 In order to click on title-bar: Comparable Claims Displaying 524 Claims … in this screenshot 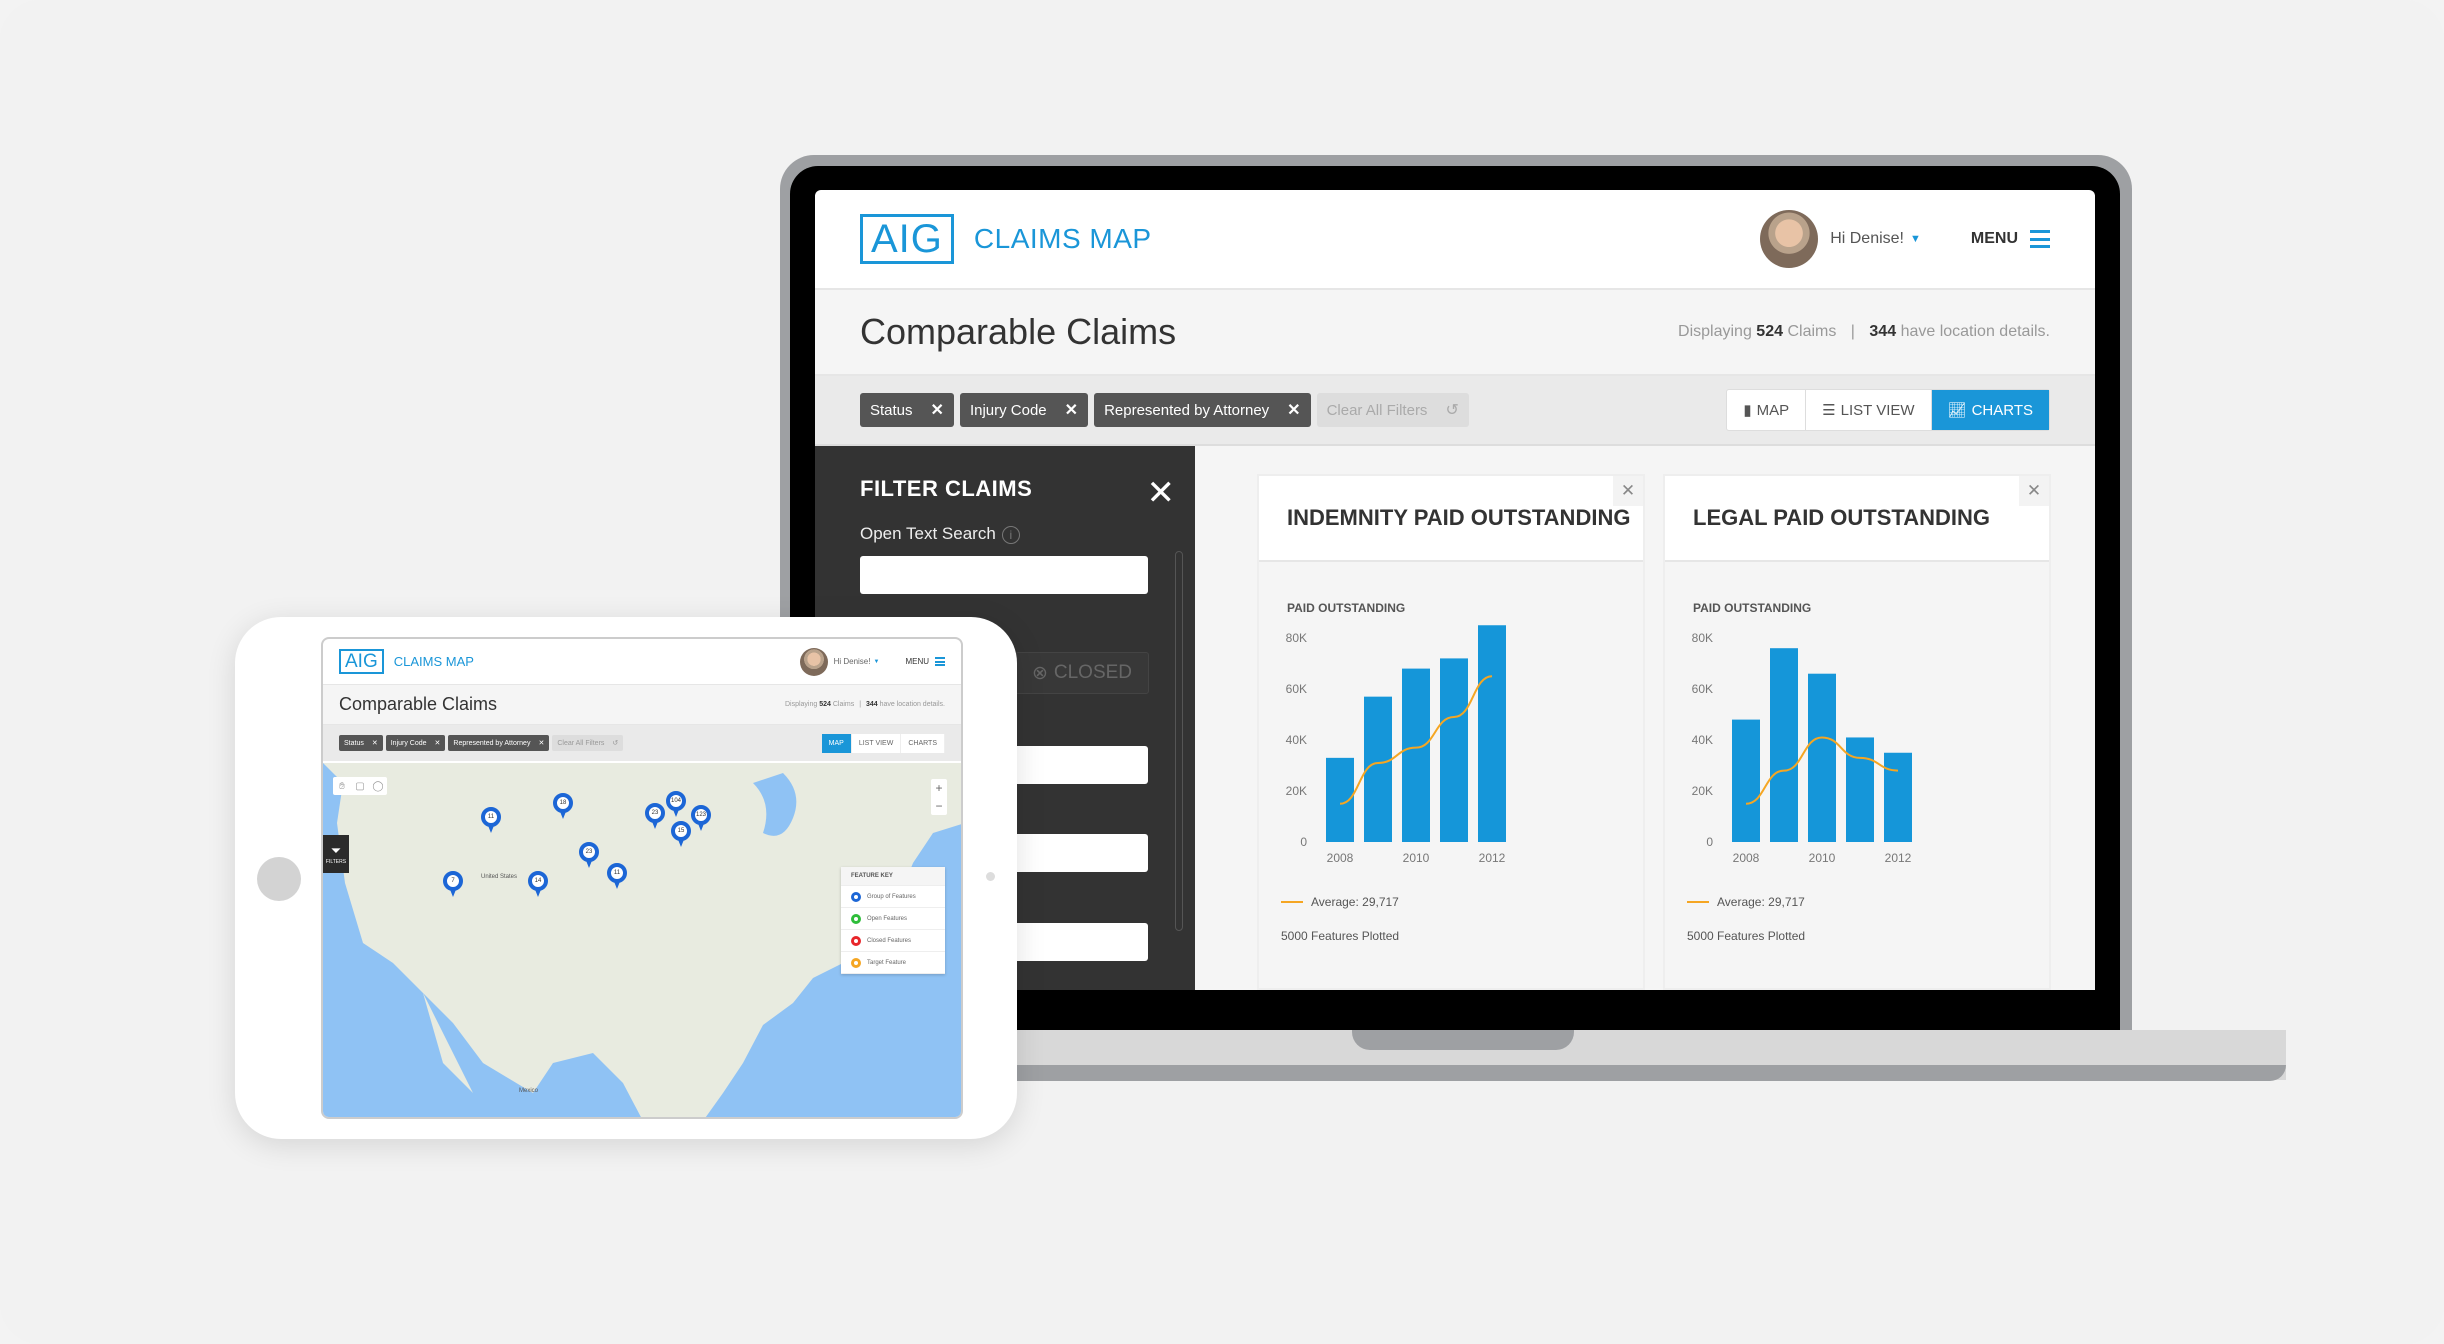, I will do `click(1455, 333)`.